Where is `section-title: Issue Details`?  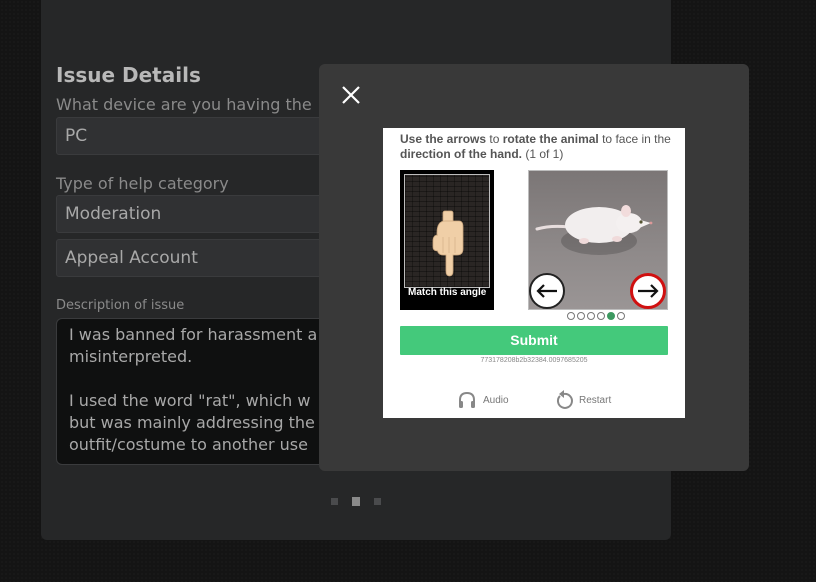
section-title: Issue Details is located at coordinates (128, 75).